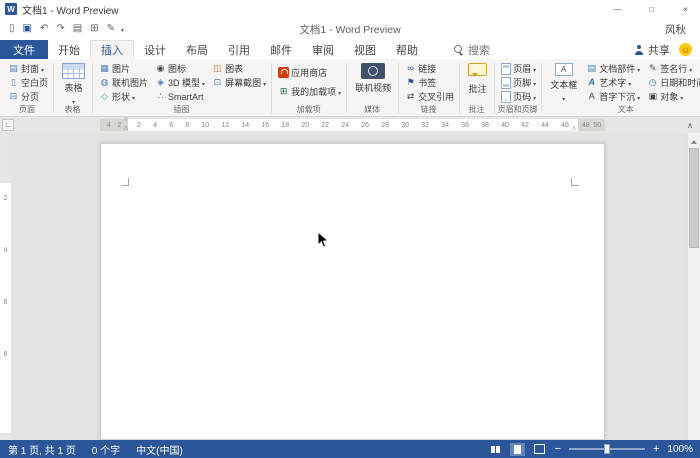 This screenshot has width=700, height=458. What do you see at coordinates (407, 49) in the screenshot?
I see `tab-help: 帮助` at bounding box center [407, 49].